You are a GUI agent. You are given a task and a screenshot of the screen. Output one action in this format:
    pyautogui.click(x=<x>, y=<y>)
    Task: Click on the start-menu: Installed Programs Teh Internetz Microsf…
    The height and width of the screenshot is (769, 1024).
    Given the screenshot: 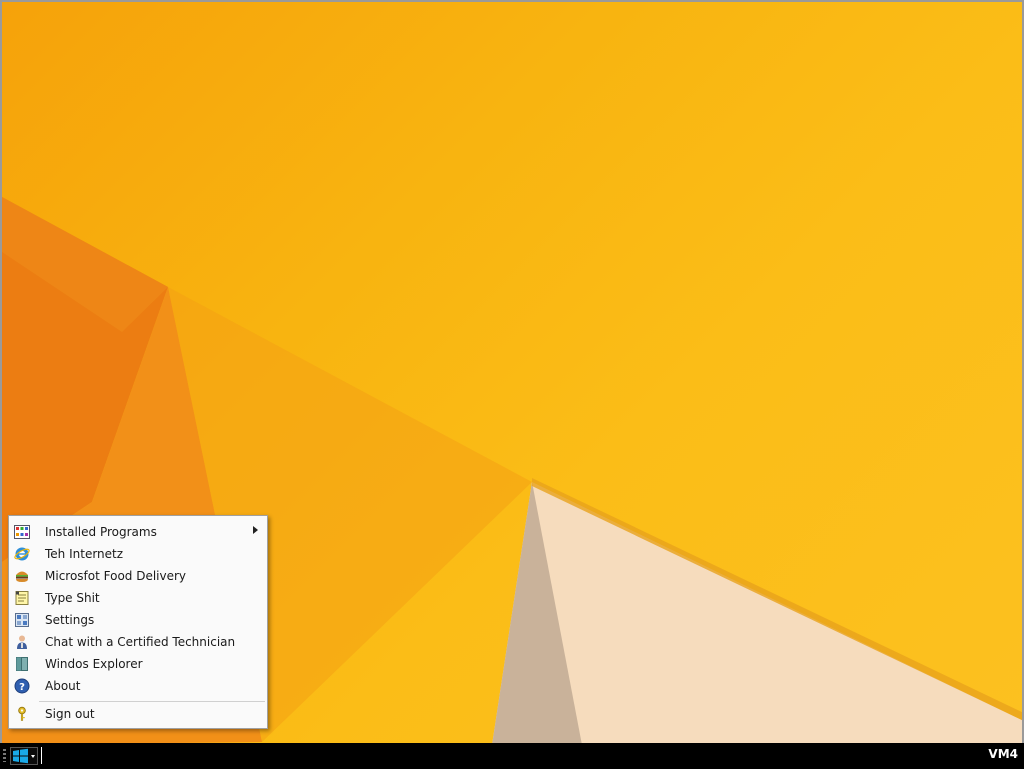 What is the action you would take?
    pyautogui.click(x=138, y=622)
    